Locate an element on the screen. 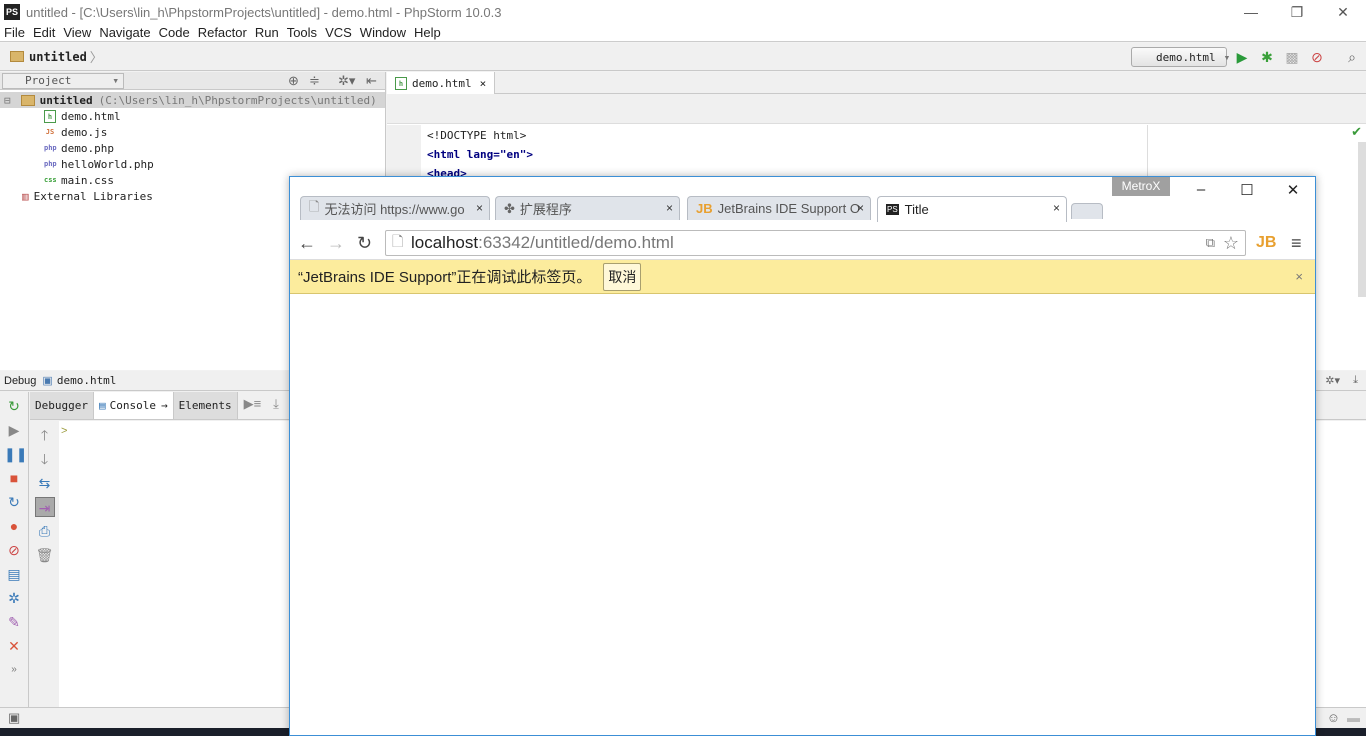 The image size is (1366, 736). tab-title: 无法访问 https://www.go is located at coordinates (394, 209).